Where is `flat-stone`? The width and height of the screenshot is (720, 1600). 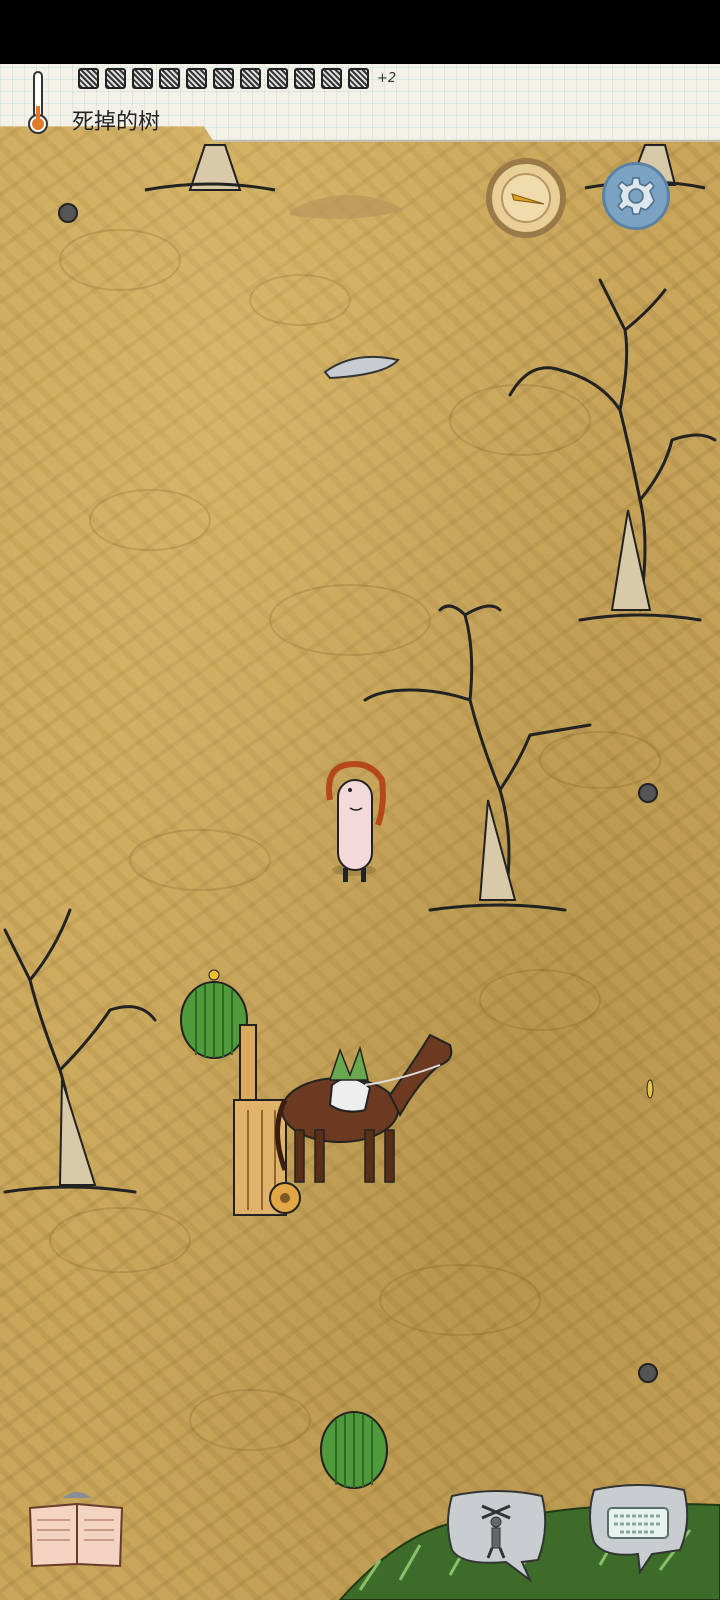
flat-stone is located at coordinates (361, 367).